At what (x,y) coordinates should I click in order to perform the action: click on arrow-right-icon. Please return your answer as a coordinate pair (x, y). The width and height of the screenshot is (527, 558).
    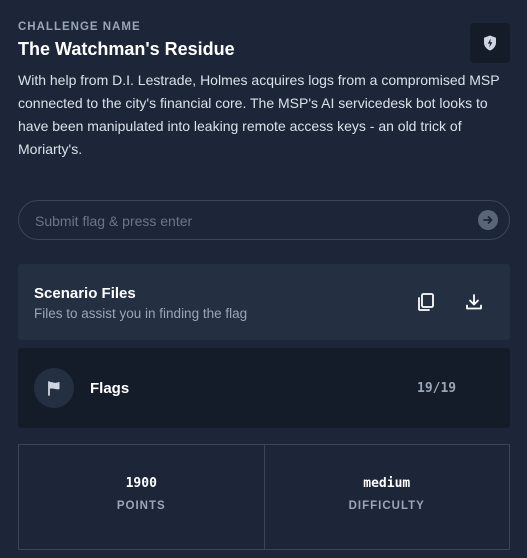
    Looking at the image, I should click on (488, 220).